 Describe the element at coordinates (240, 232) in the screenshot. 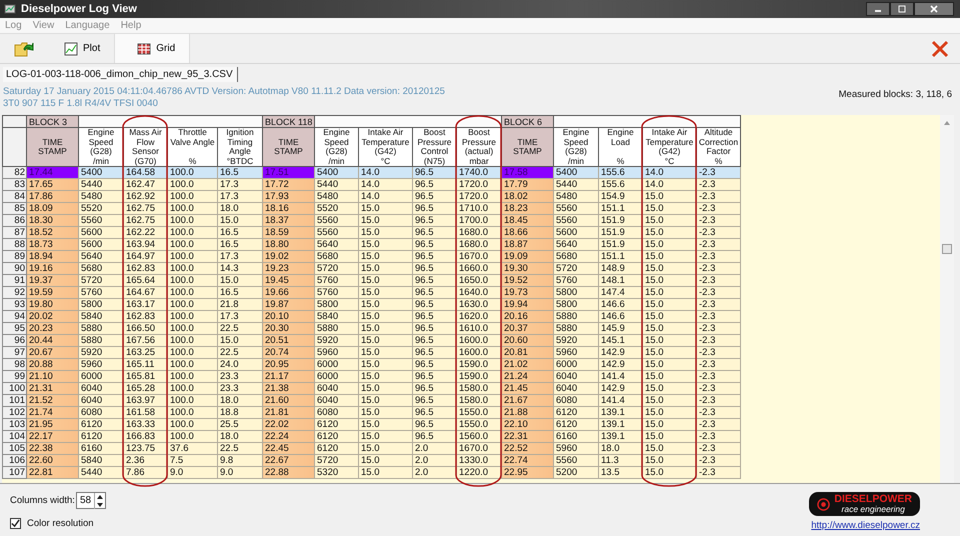

I see `table-cell: 16.5` at that location.